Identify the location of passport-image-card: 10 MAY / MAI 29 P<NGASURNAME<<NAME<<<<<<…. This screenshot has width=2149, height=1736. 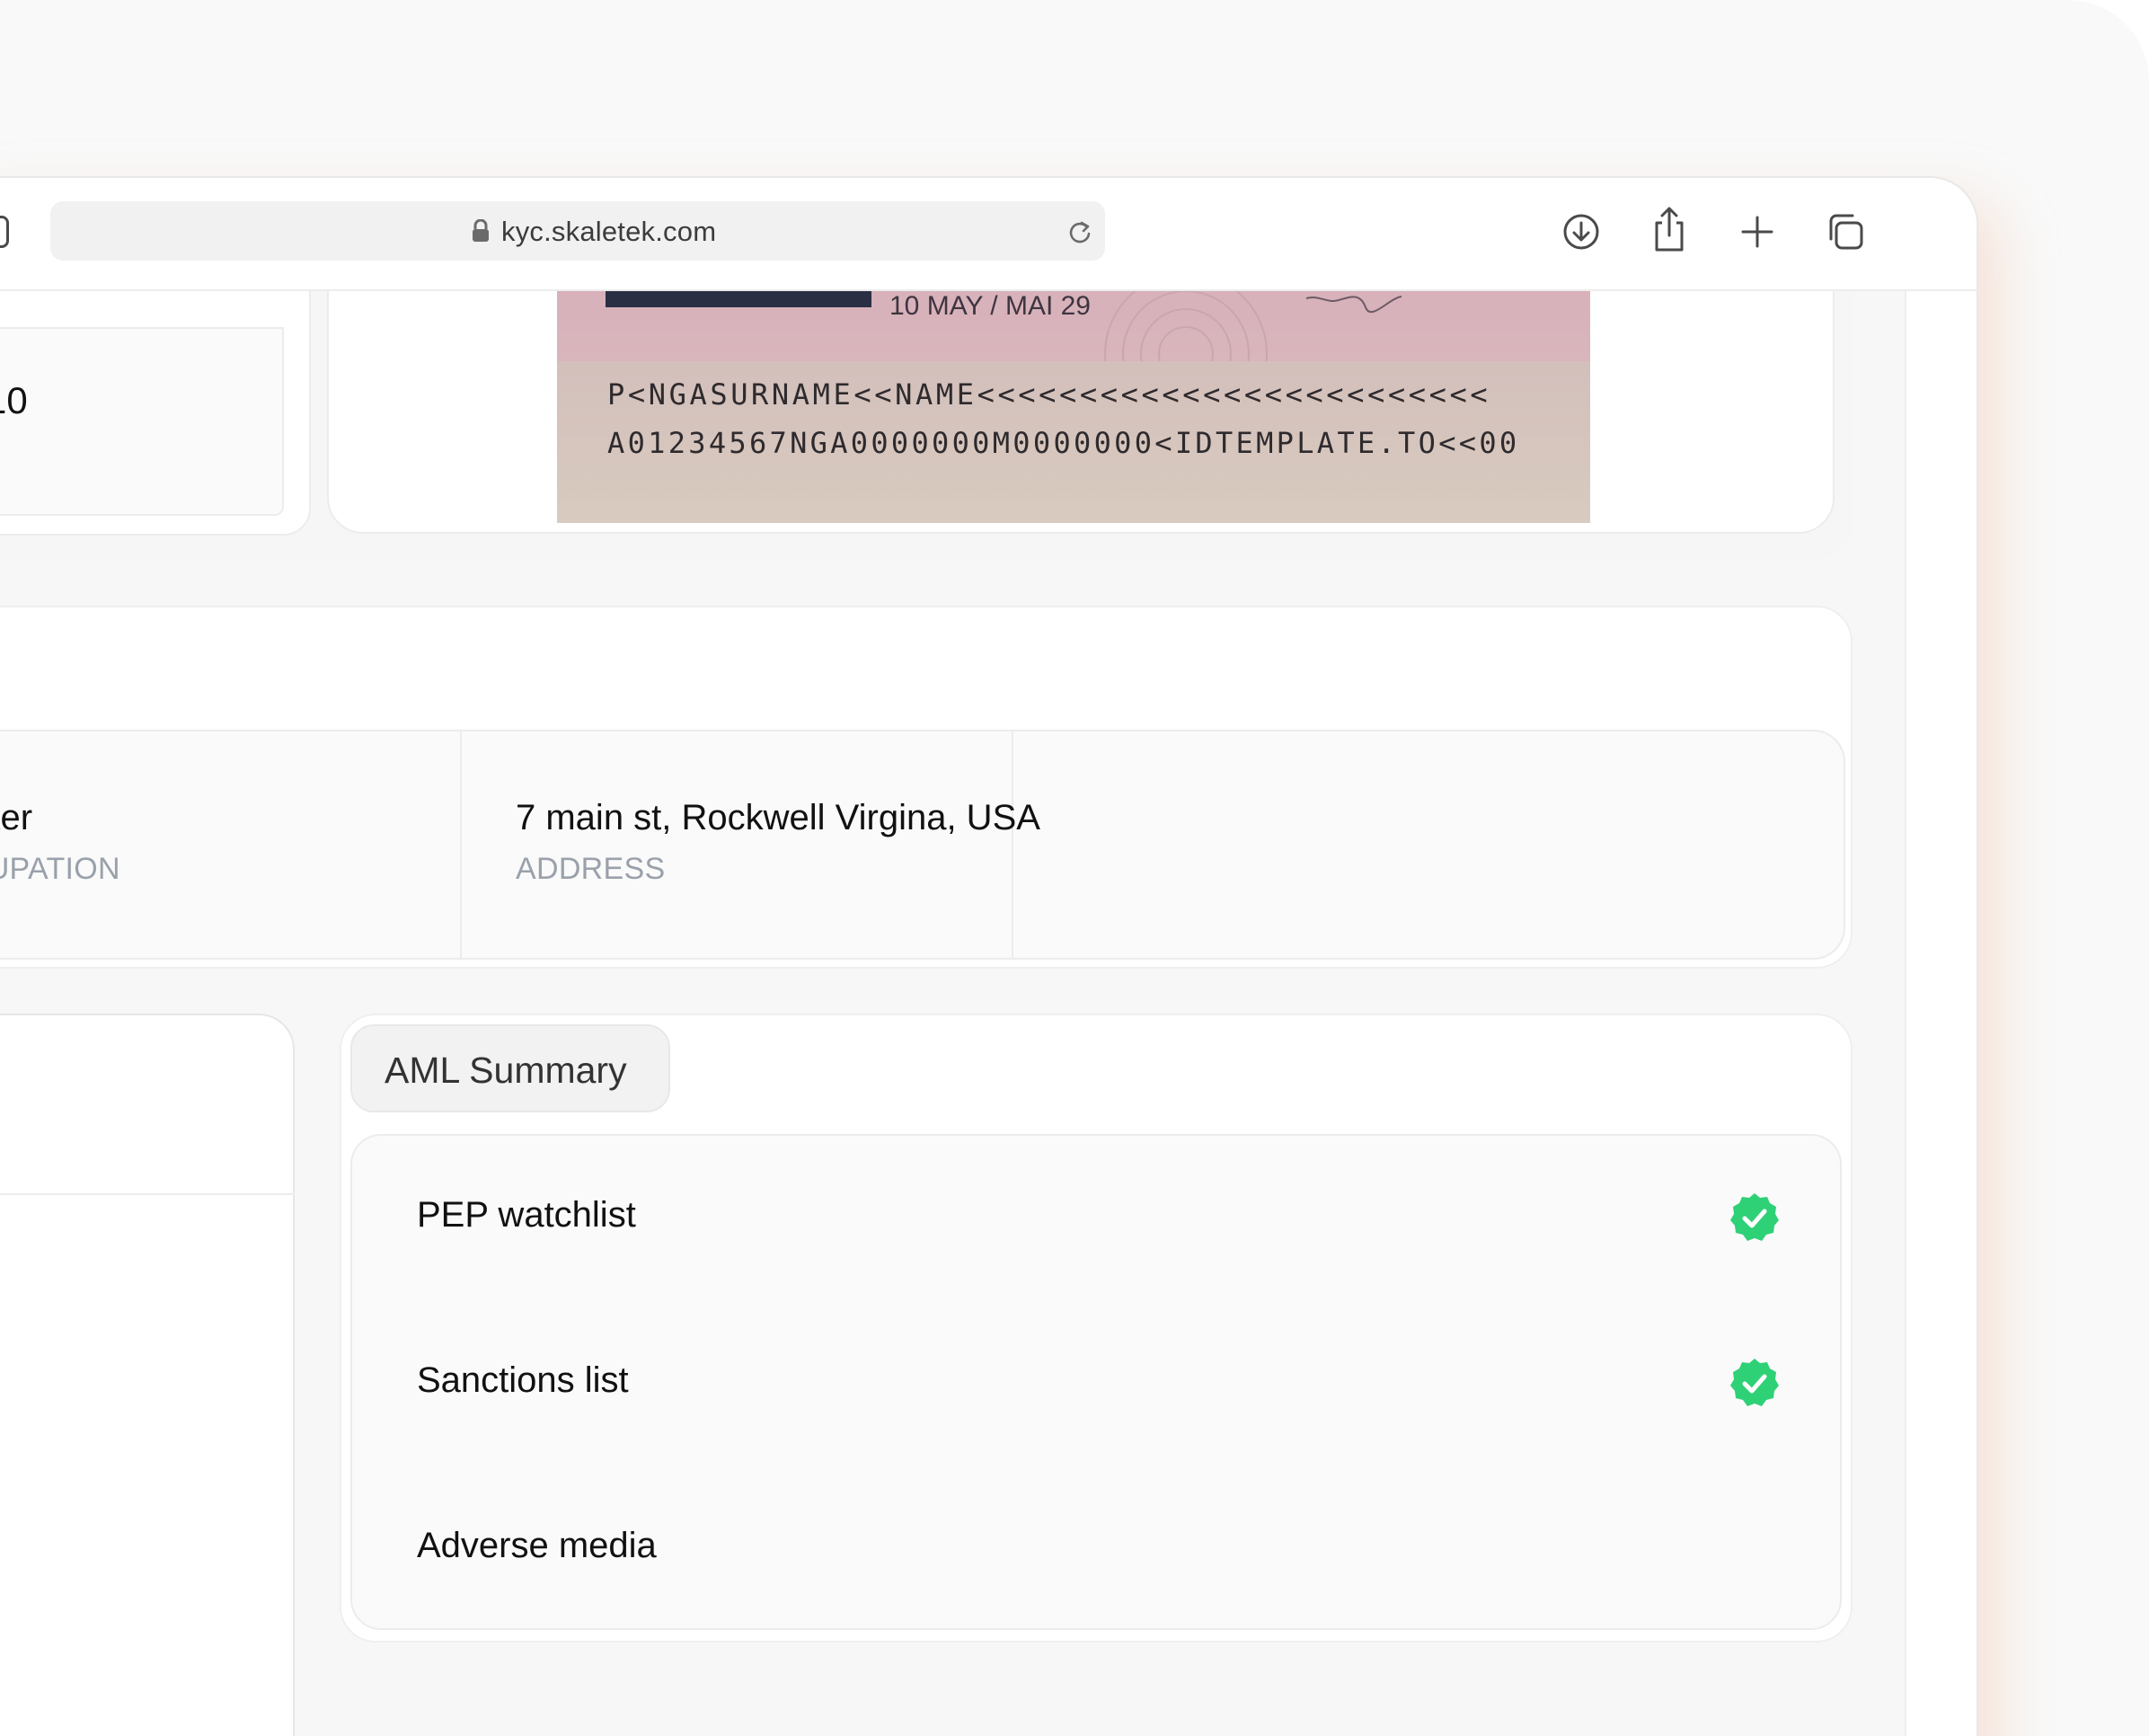
(1081, 411).